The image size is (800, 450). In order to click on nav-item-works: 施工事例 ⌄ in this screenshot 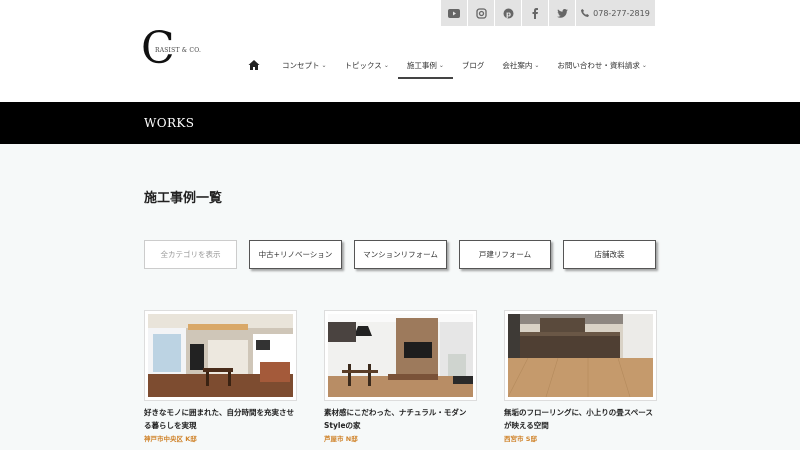, I will do `click(425, 69)`.